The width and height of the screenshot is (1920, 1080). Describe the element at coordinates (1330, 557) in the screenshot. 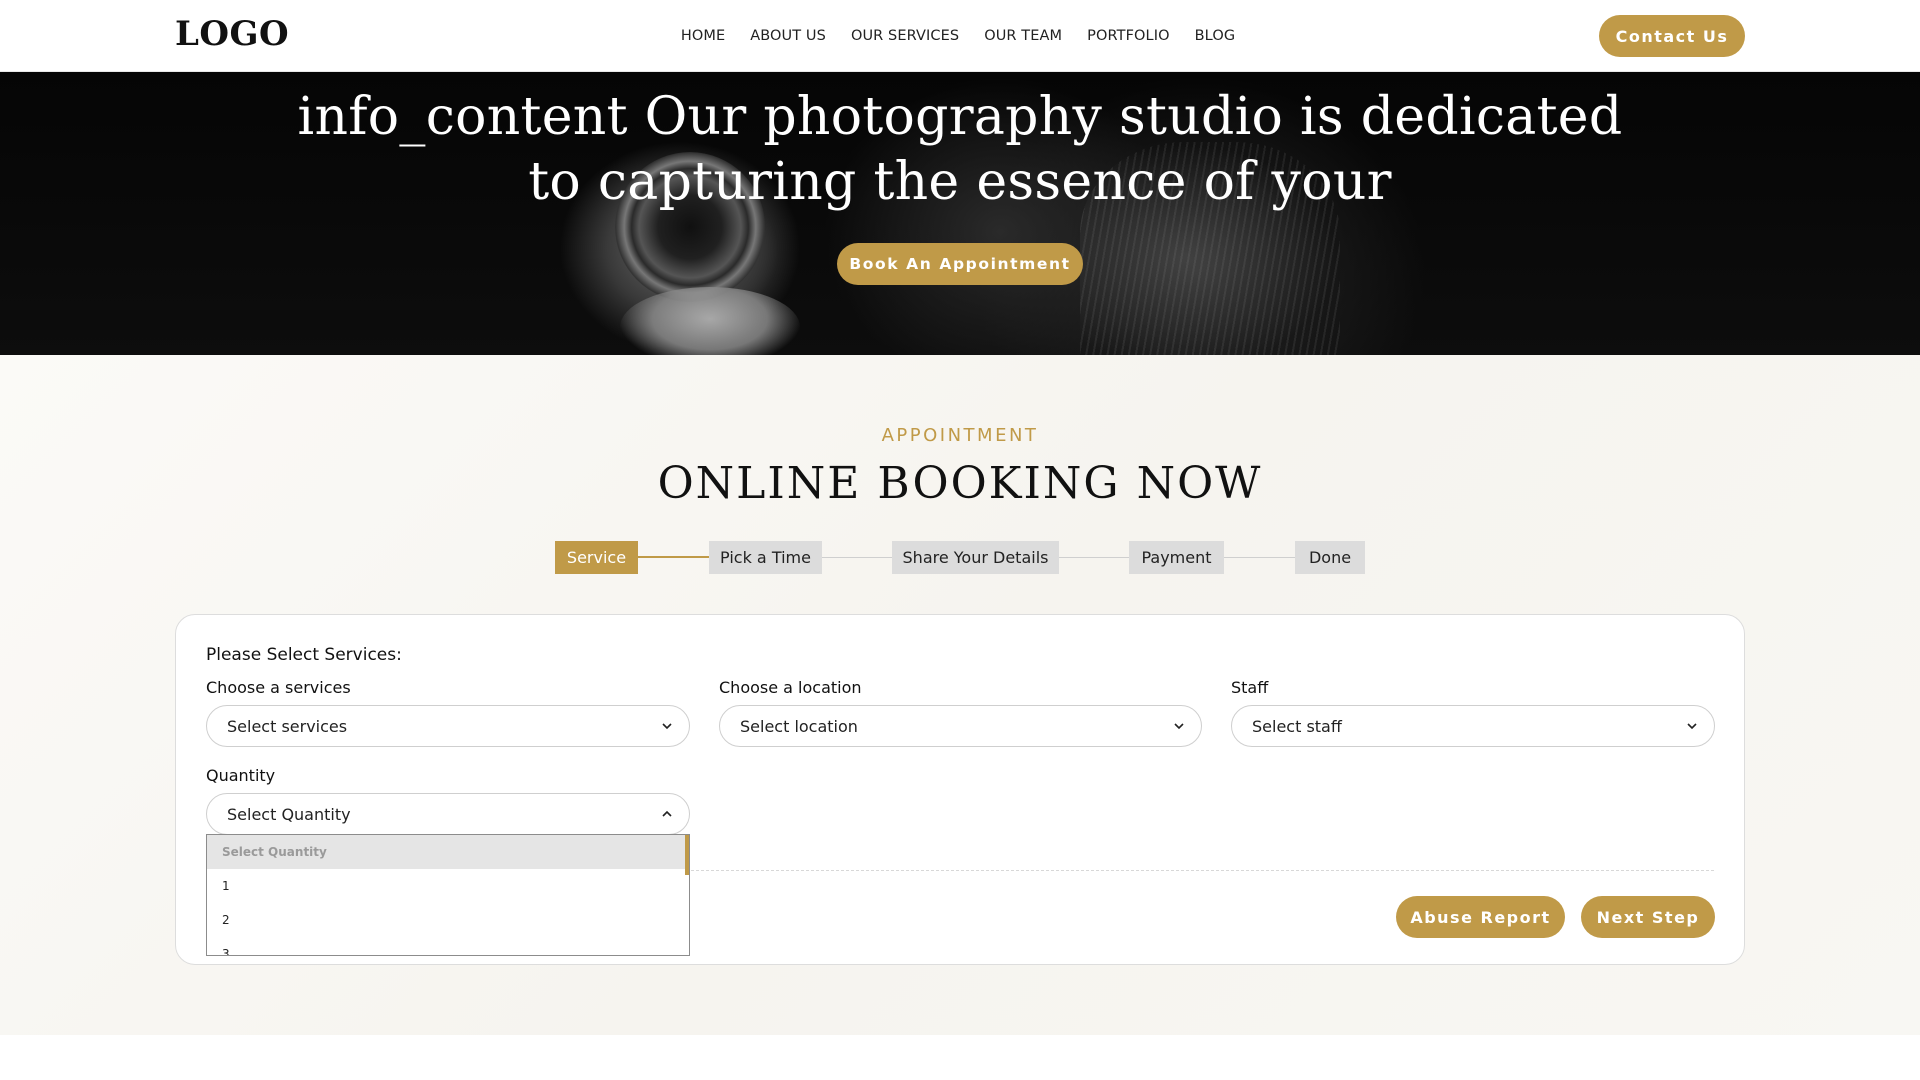

I see `step-done: Done` at that location.